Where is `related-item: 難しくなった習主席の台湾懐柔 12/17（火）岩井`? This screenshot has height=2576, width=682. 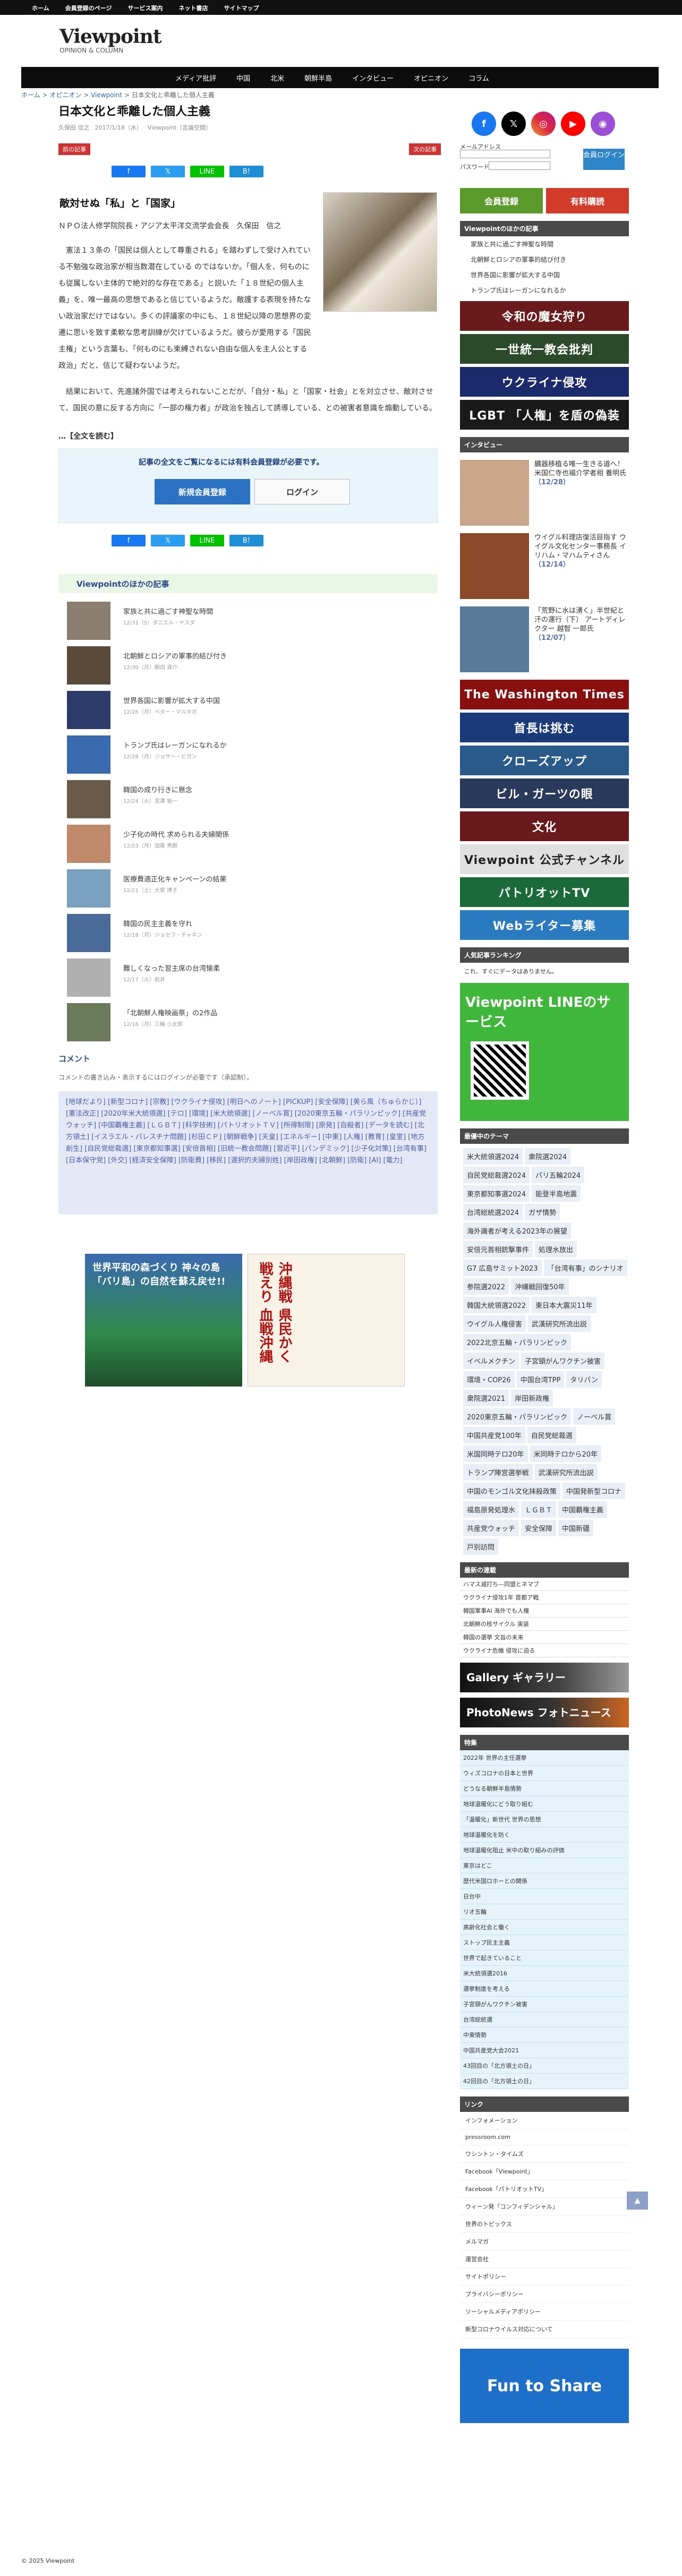
related-item: 難しくなった習主席の台湾懐柔 12/17（火）岩井 is located at coordinates (249, 978).